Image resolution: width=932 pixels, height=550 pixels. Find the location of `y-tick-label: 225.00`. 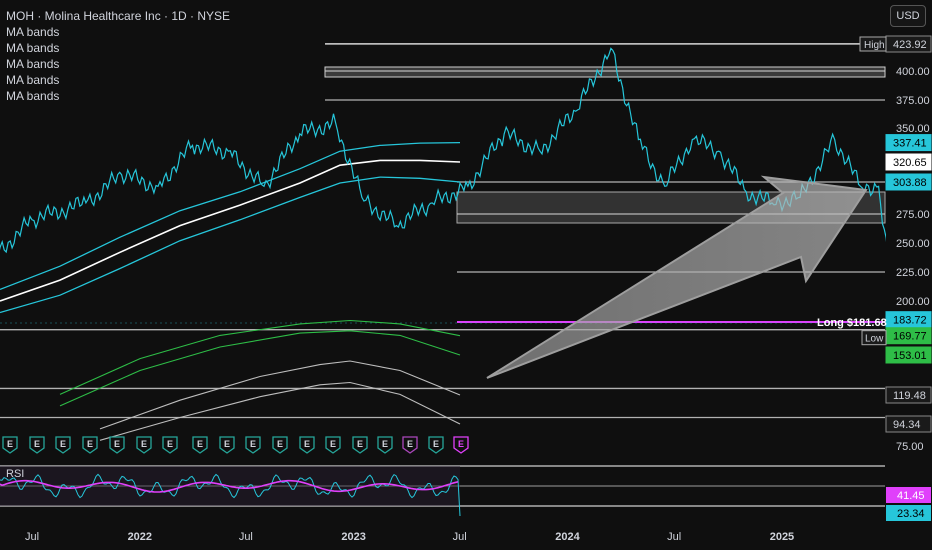

y-tick-label: 225.00 is located at coordinates (913, 273).